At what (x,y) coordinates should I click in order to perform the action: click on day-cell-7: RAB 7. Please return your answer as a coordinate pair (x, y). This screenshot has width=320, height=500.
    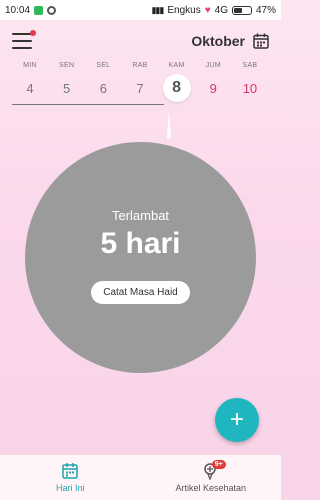
    Looking at the image, I should click on (140, 85).